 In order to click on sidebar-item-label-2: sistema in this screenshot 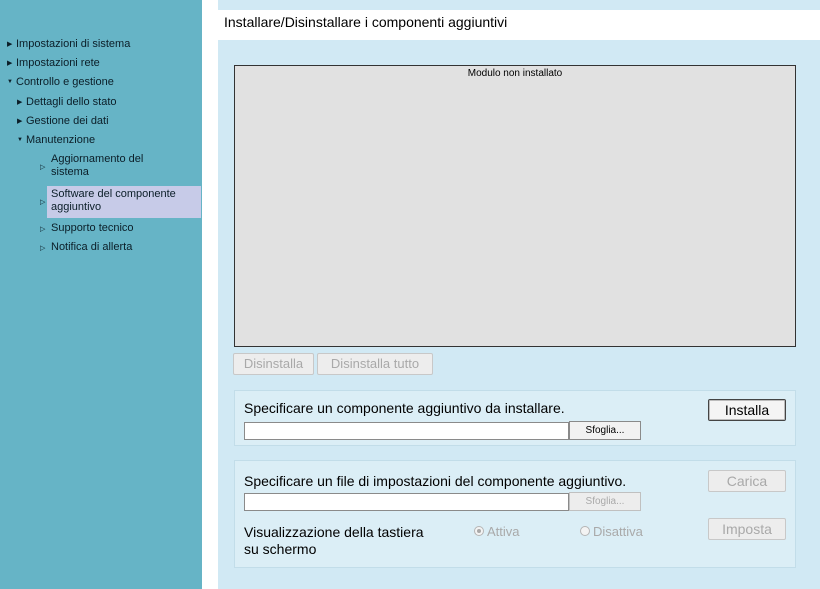, I will do `click(70, 172)`.